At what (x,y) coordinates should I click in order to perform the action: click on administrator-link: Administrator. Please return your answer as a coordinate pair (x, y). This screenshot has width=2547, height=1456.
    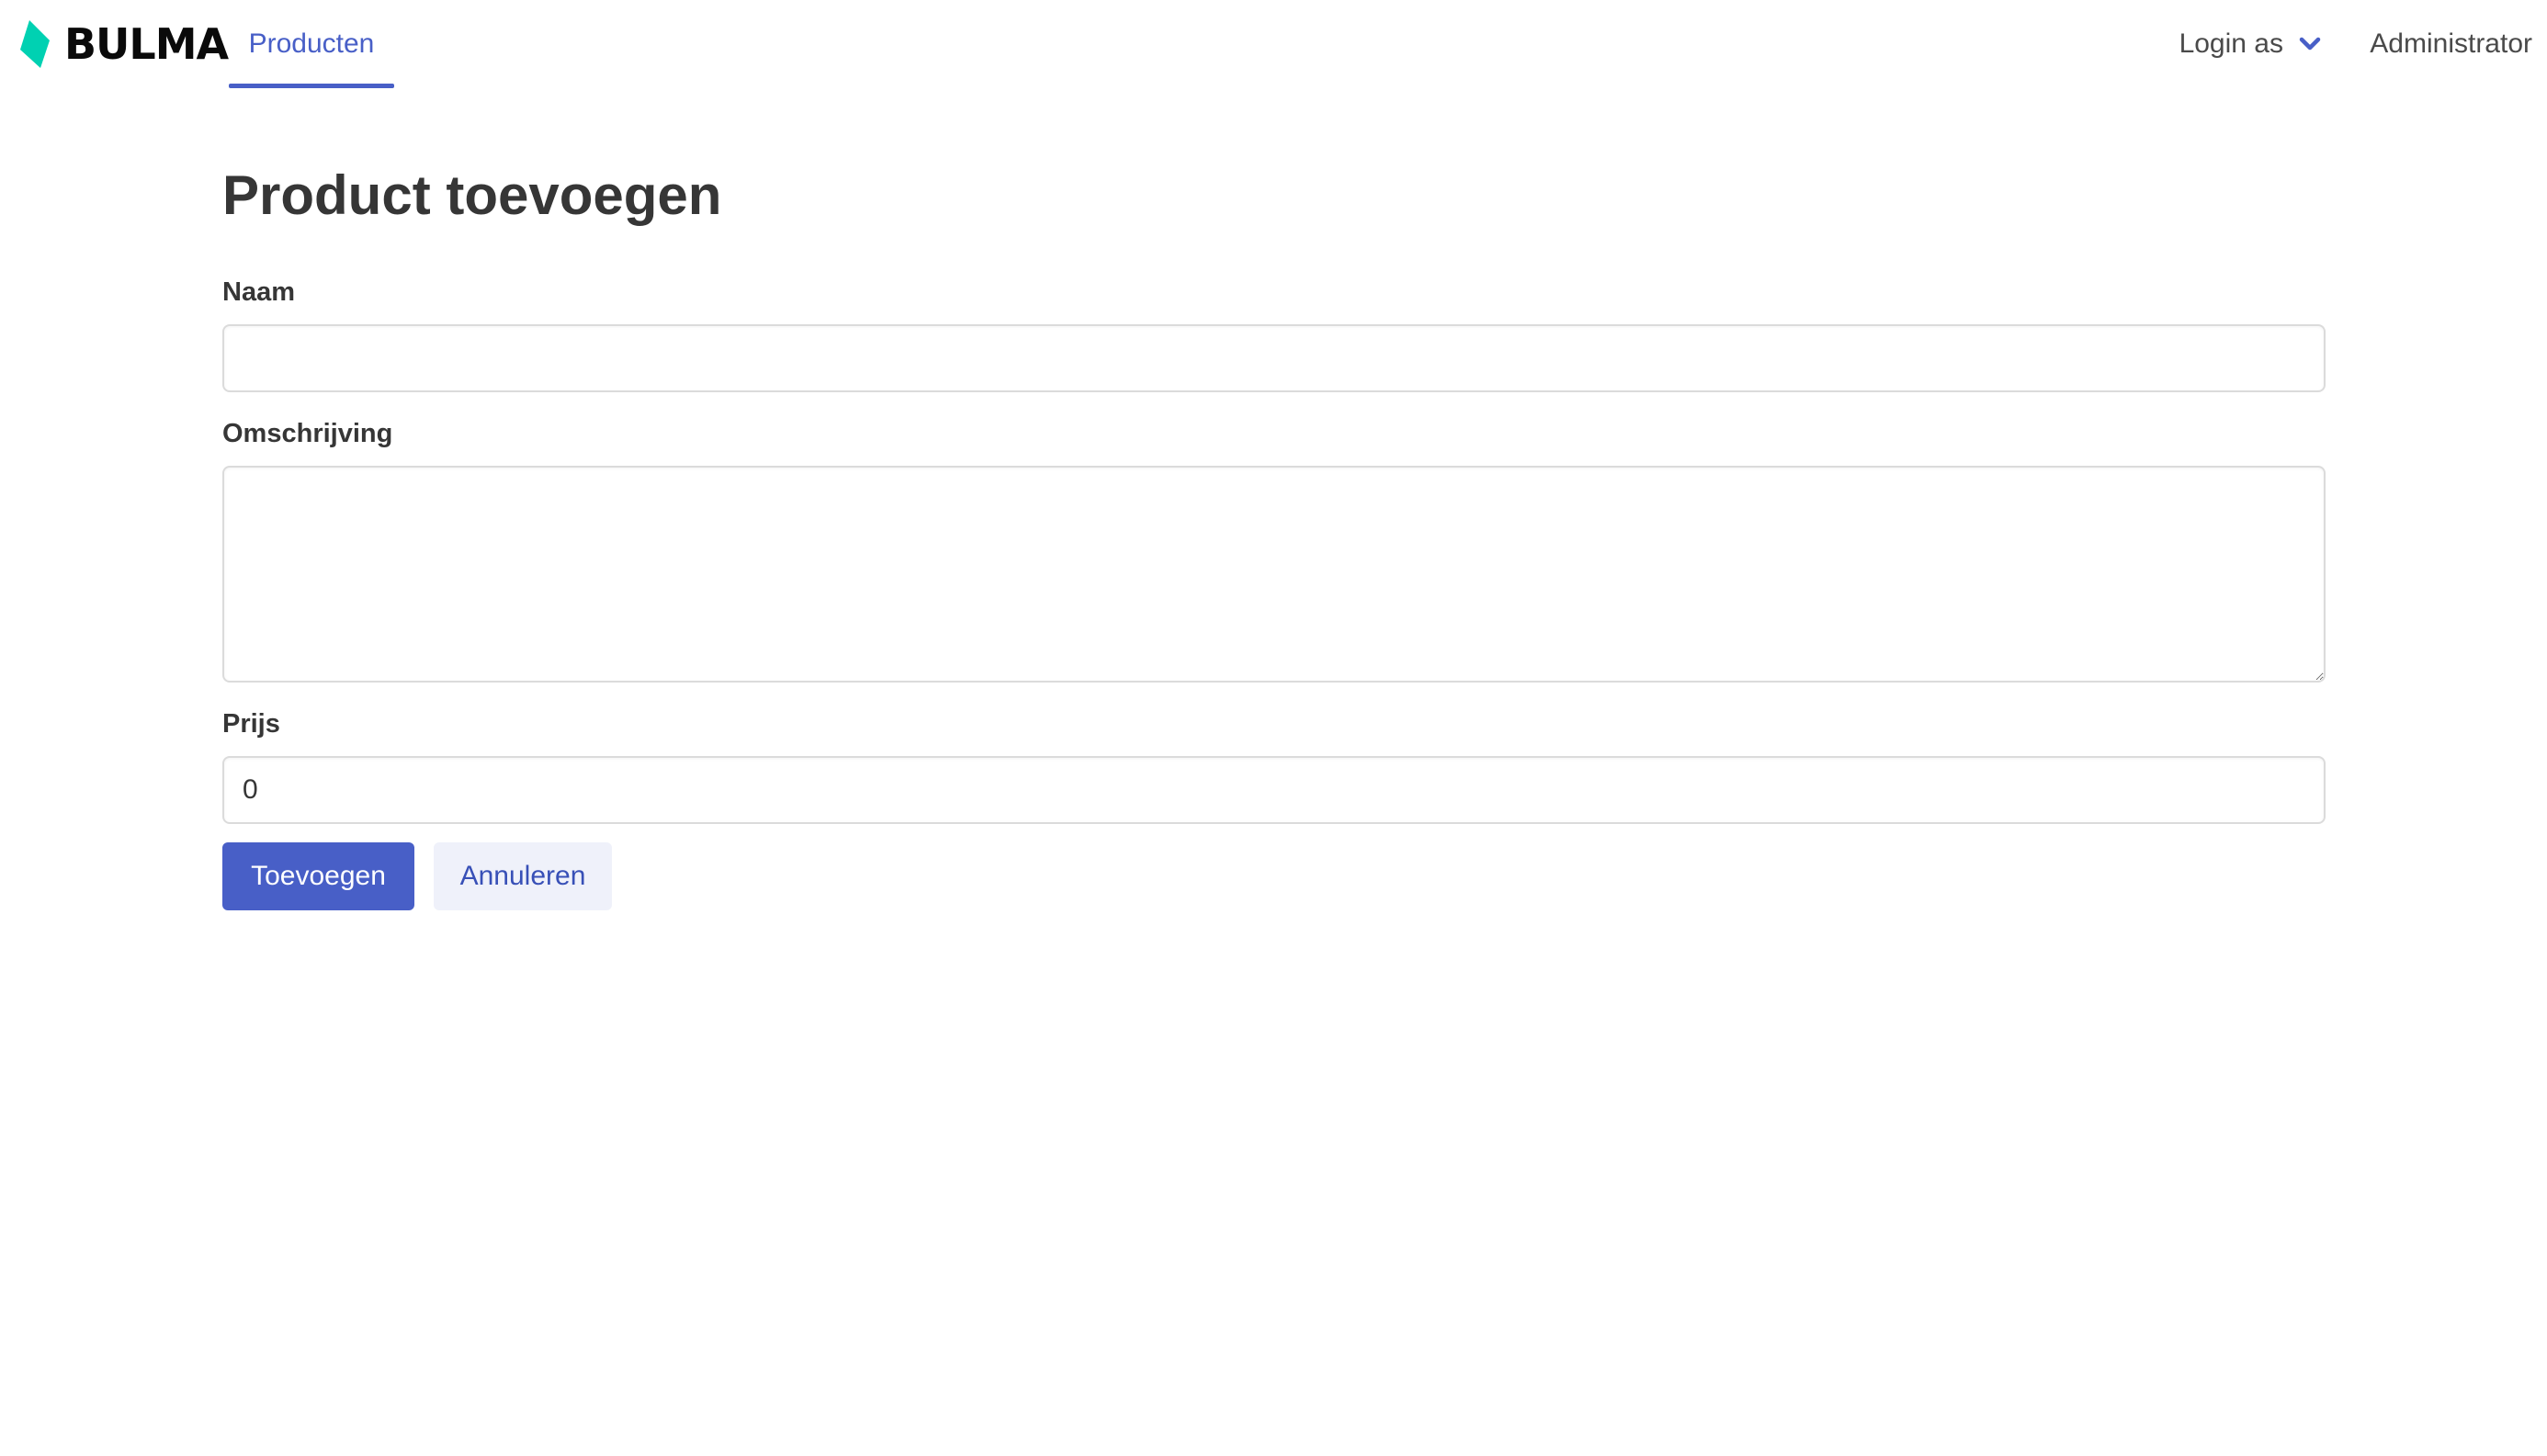
    Looking at the image, I should click on (2451, 44).